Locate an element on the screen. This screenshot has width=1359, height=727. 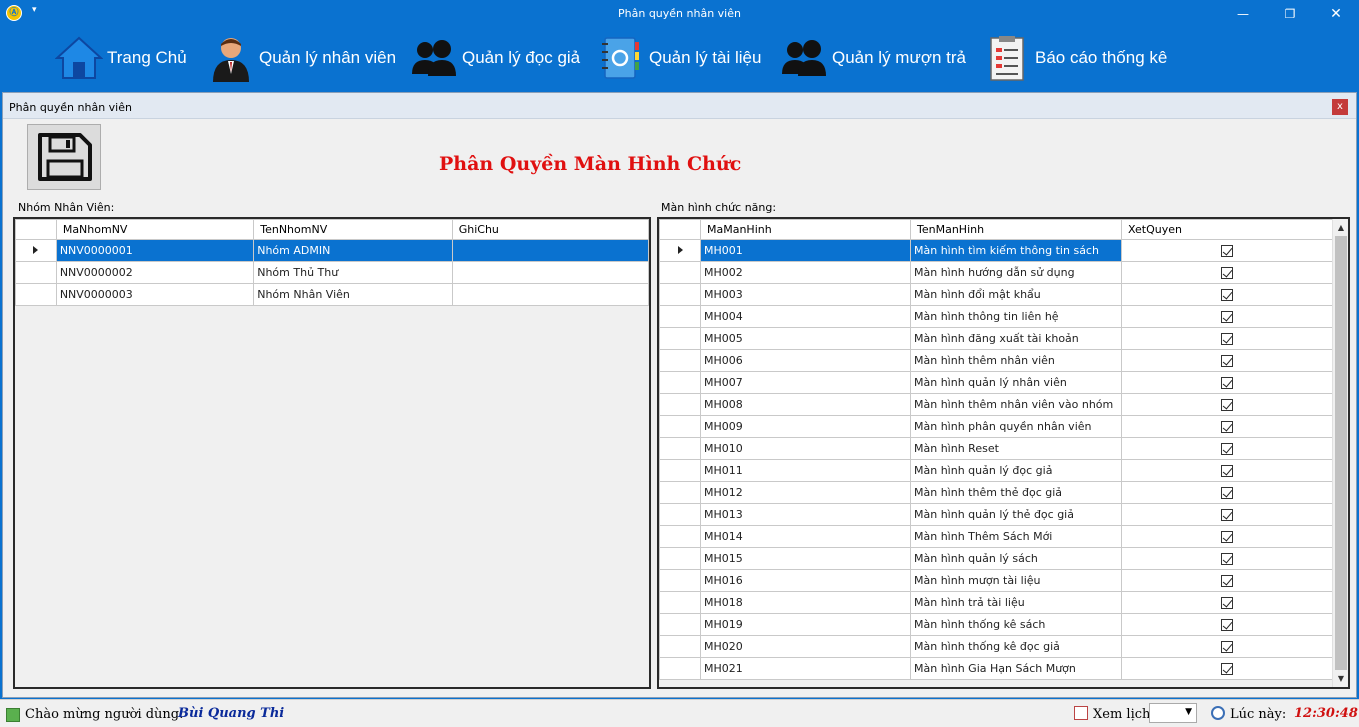
scroll-up-icon: ▲ is located at coordinates (1340, 227).